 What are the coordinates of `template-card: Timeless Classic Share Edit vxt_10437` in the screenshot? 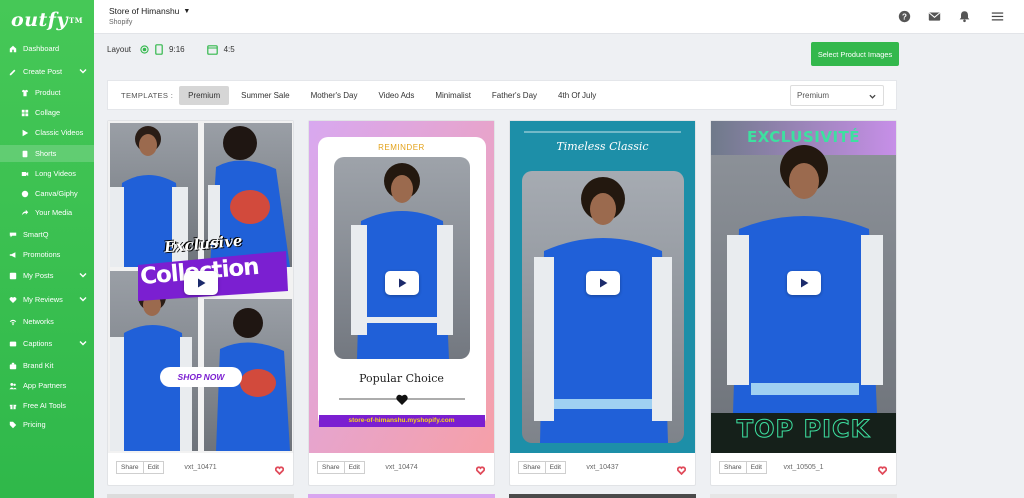 It's located at (602, 303).